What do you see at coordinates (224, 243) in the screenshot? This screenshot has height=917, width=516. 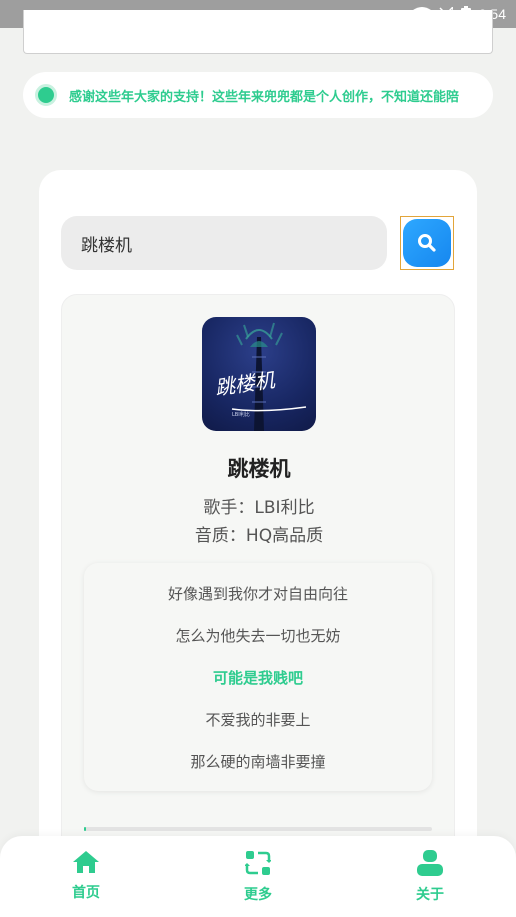 I see `search-input: 跳楼机` at bounding box center [224, 243].